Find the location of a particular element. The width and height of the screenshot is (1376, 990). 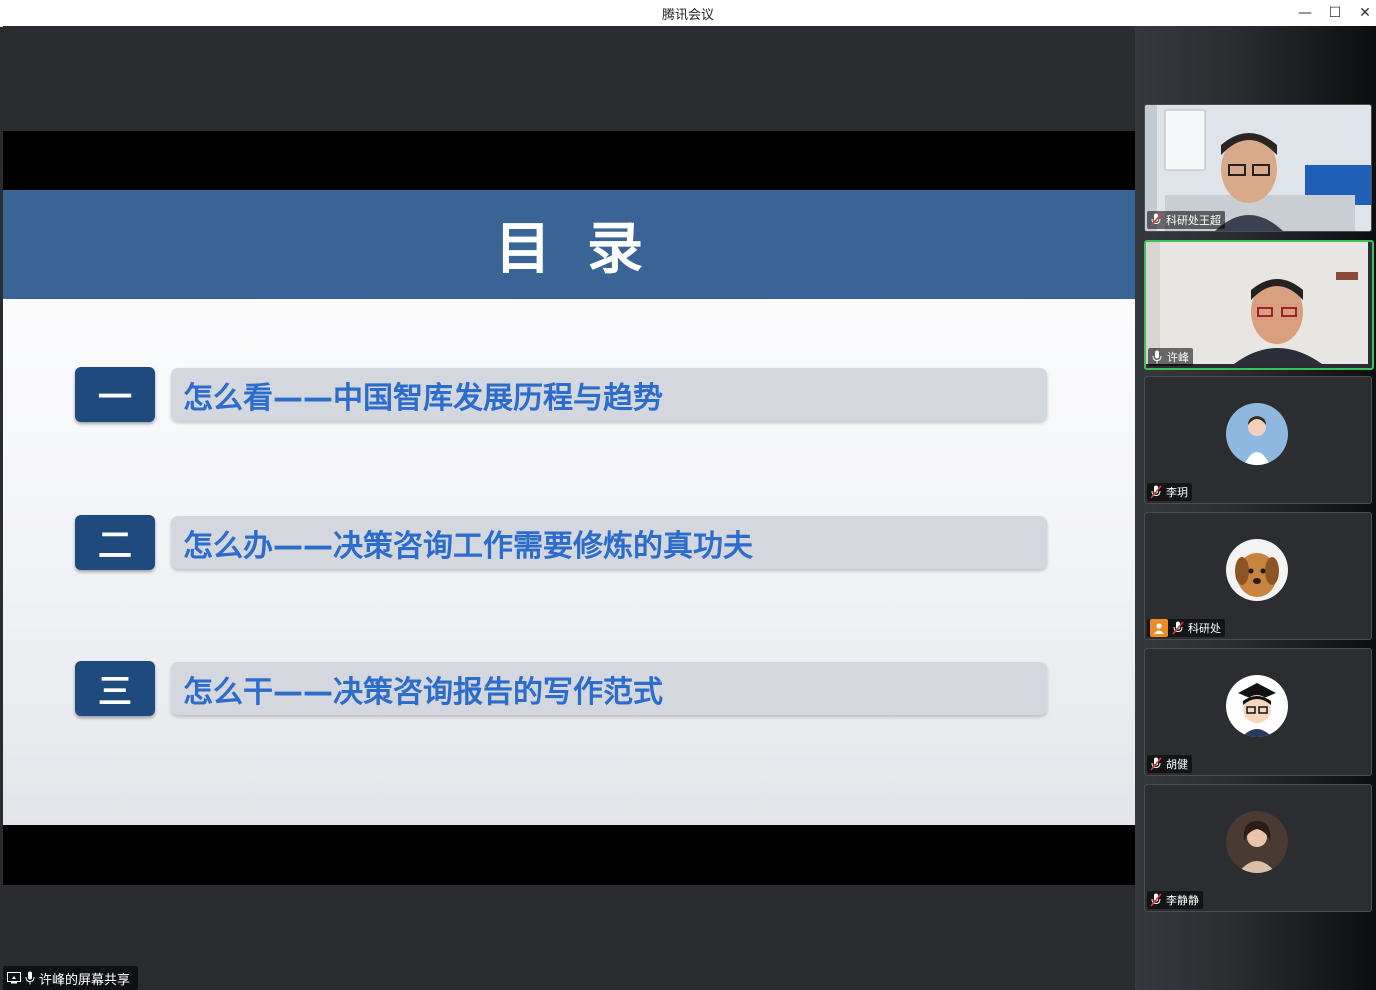

toc-item-2: 怎么办——决策咨询工作需要修炼的真功夫 is located at coordinates (609, 542).